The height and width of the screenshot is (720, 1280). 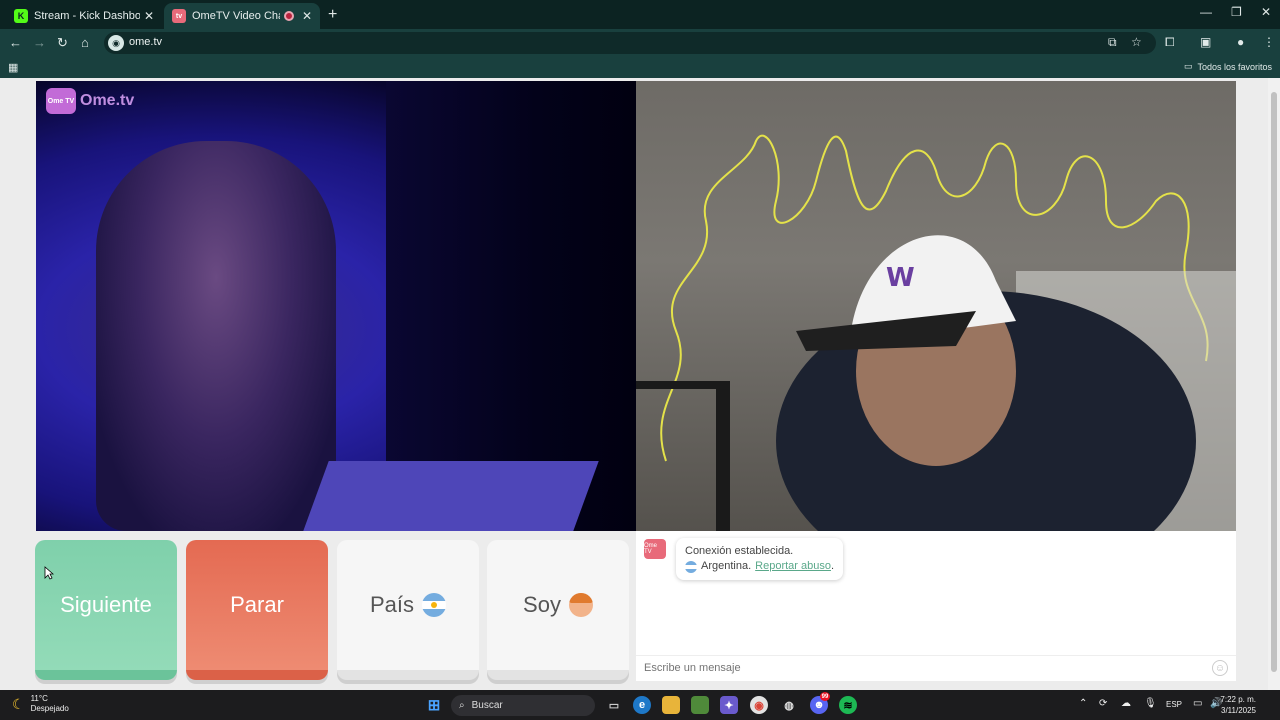 I want to click on forward-icon: →, so click(x=39, y=42).